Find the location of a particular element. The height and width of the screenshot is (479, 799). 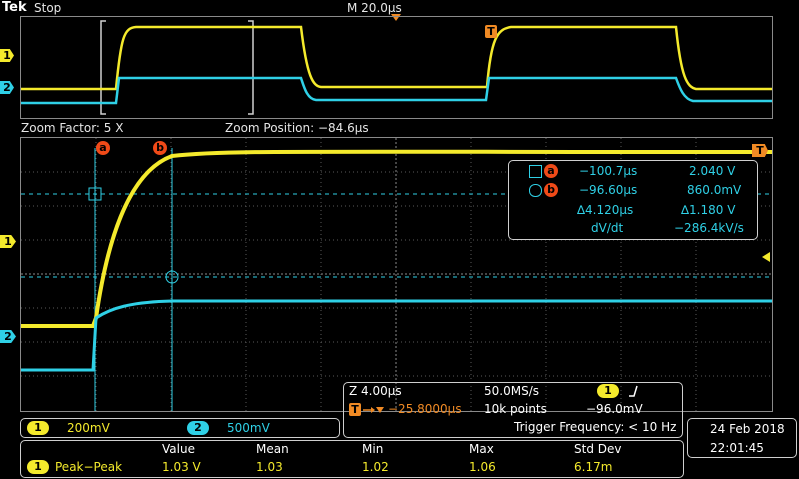

cursor-a-readout-badge: a is located at coordinates (551, 171).